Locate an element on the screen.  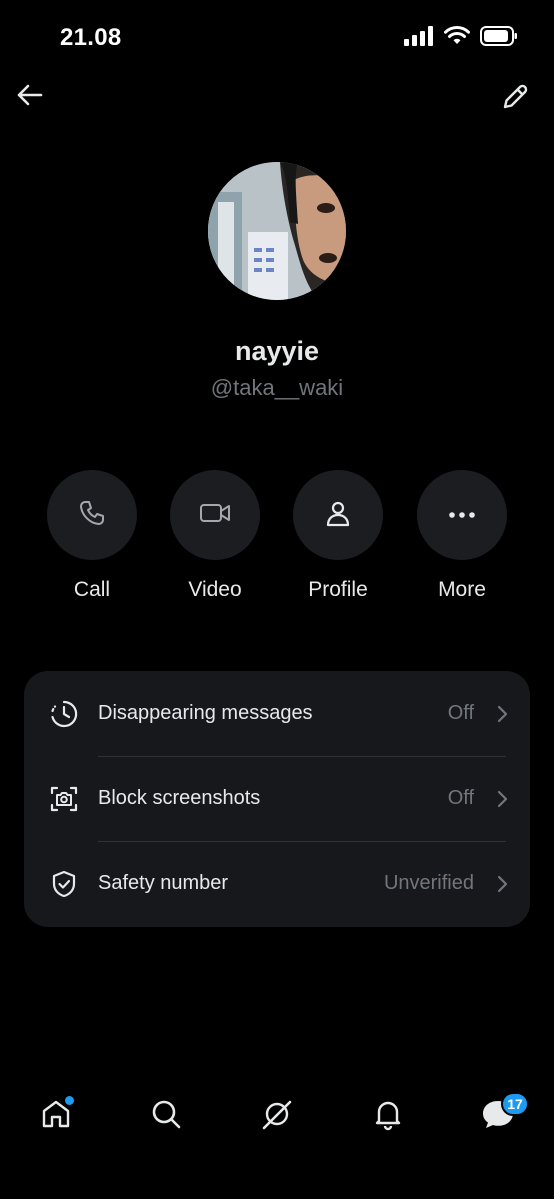
shield-check-icon is located at coordinates (64, 884).